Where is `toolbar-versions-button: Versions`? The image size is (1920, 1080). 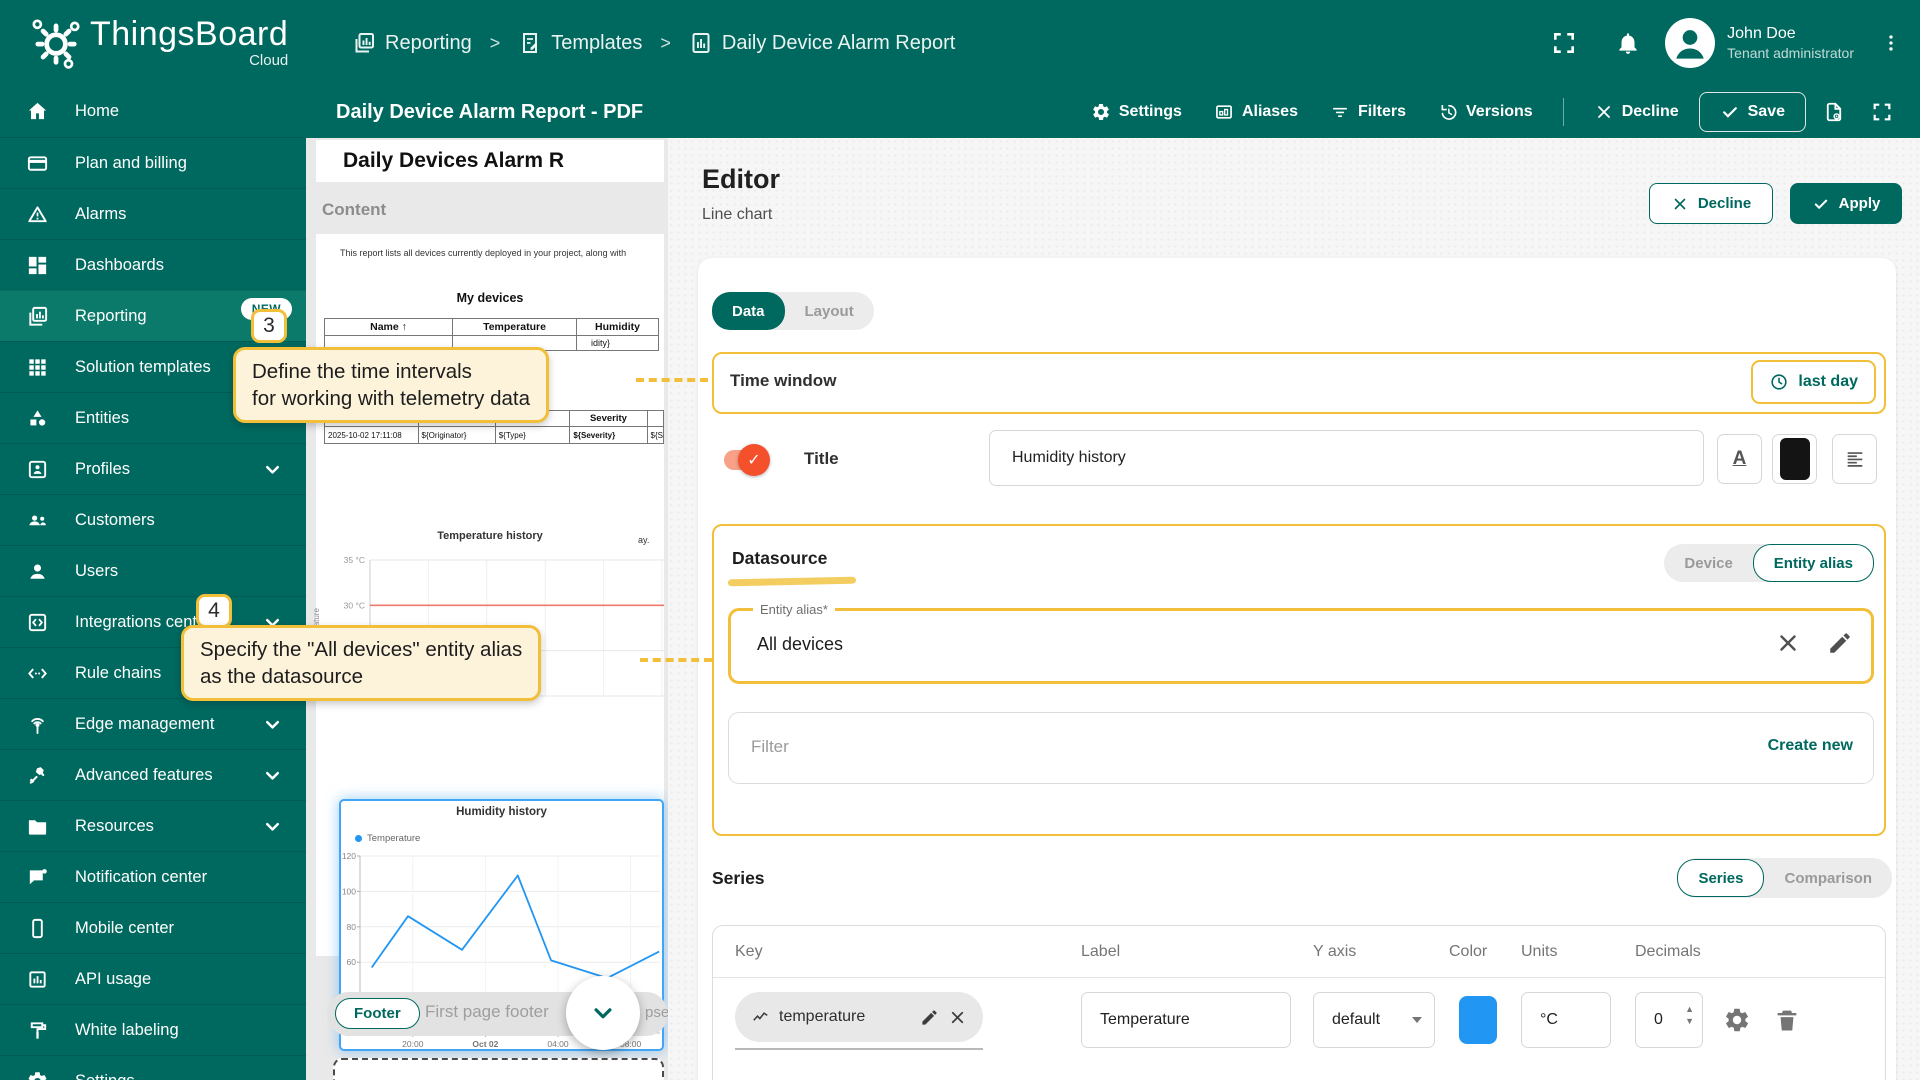 toolbar-versions-button: Versions is located at coordinates (1485, 112).